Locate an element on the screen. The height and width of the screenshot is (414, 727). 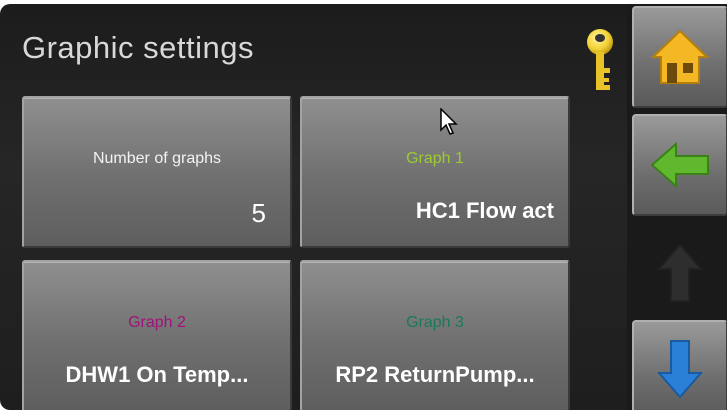
back-button is located at coordinates (679, 165).